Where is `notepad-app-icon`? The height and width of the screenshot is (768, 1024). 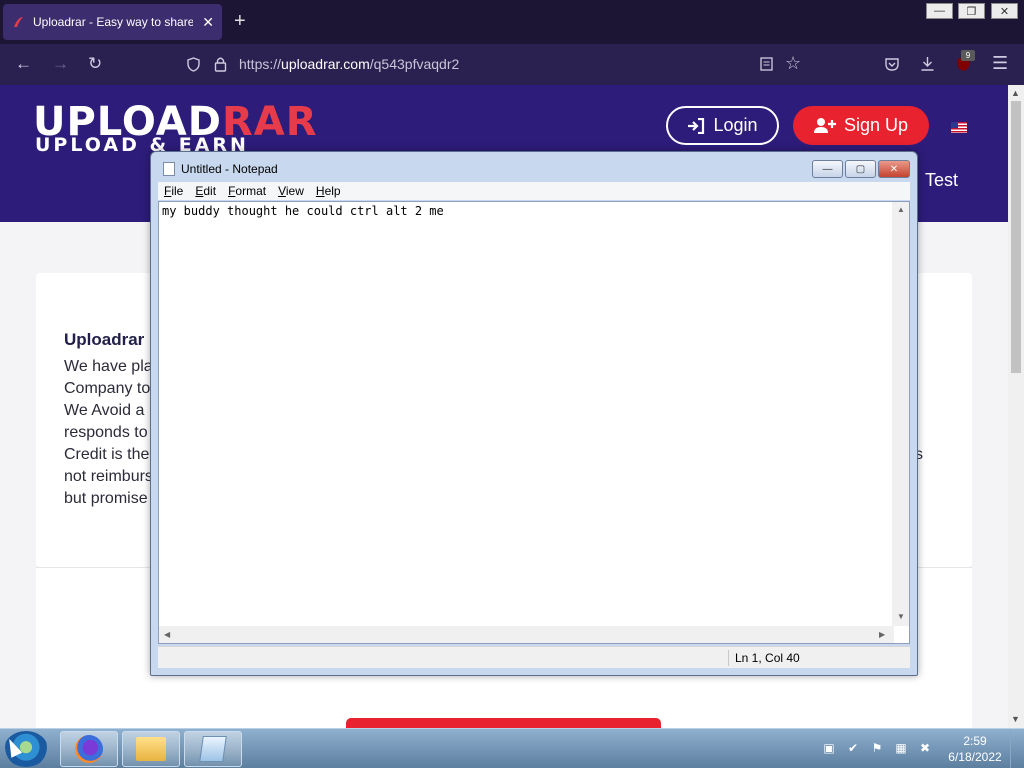
notepad-app-icon is located at coordinates (169, 169).